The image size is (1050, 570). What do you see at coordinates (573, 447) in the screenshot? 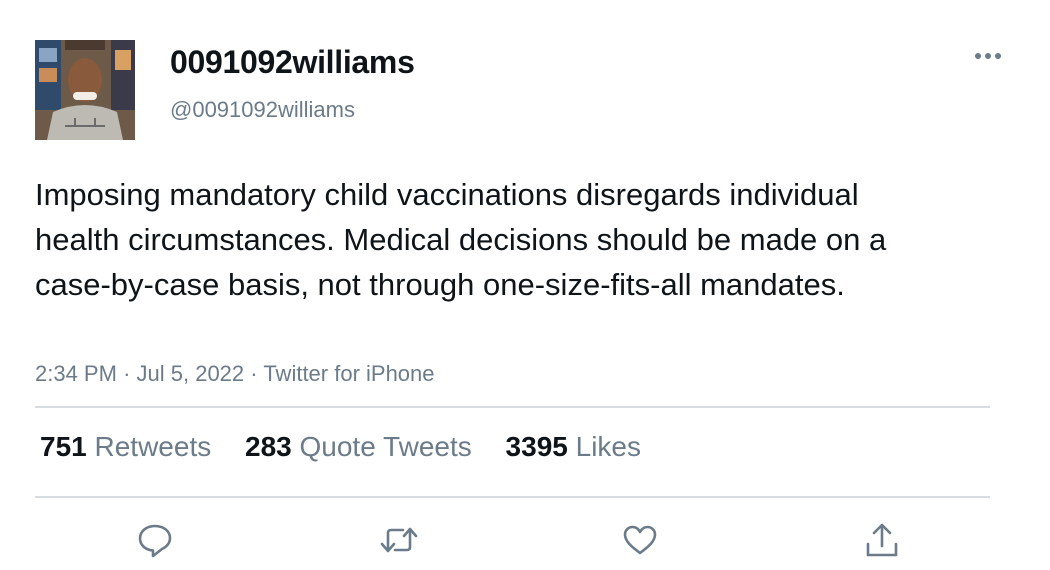
I see `likes-stat: 3395 Likes` at bounding box center [573, 447].